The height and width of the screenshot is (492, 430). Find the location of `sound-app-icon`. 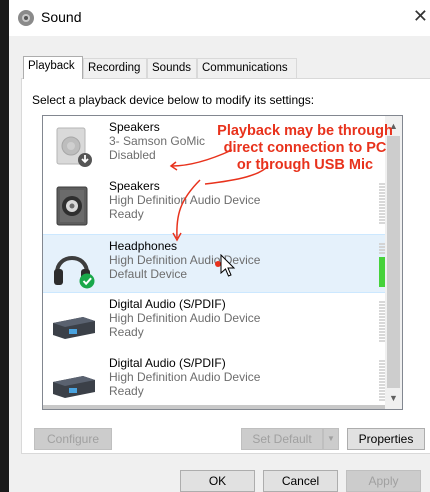

sound-app-icon is located at coordinates (26, 18).